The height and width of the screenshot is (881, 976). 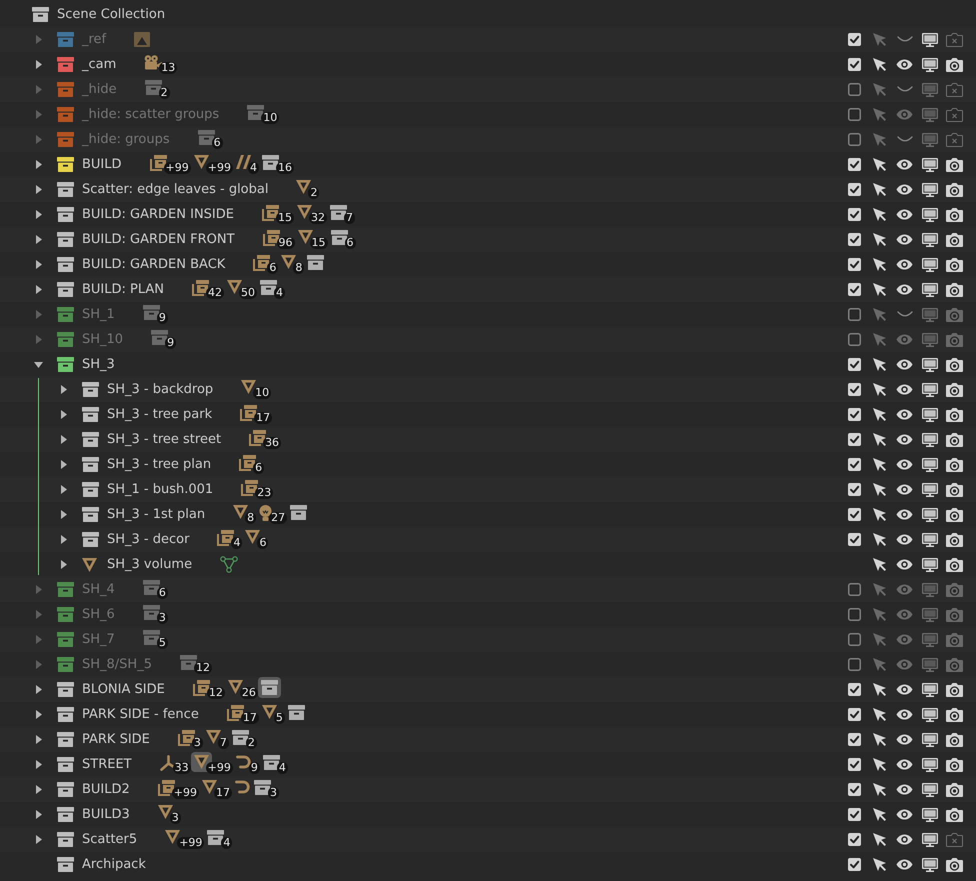 What do you see at coordinates (243, 162) in the screenshot?
I see `slash-marks-icon` at bounding box center [243, 162].